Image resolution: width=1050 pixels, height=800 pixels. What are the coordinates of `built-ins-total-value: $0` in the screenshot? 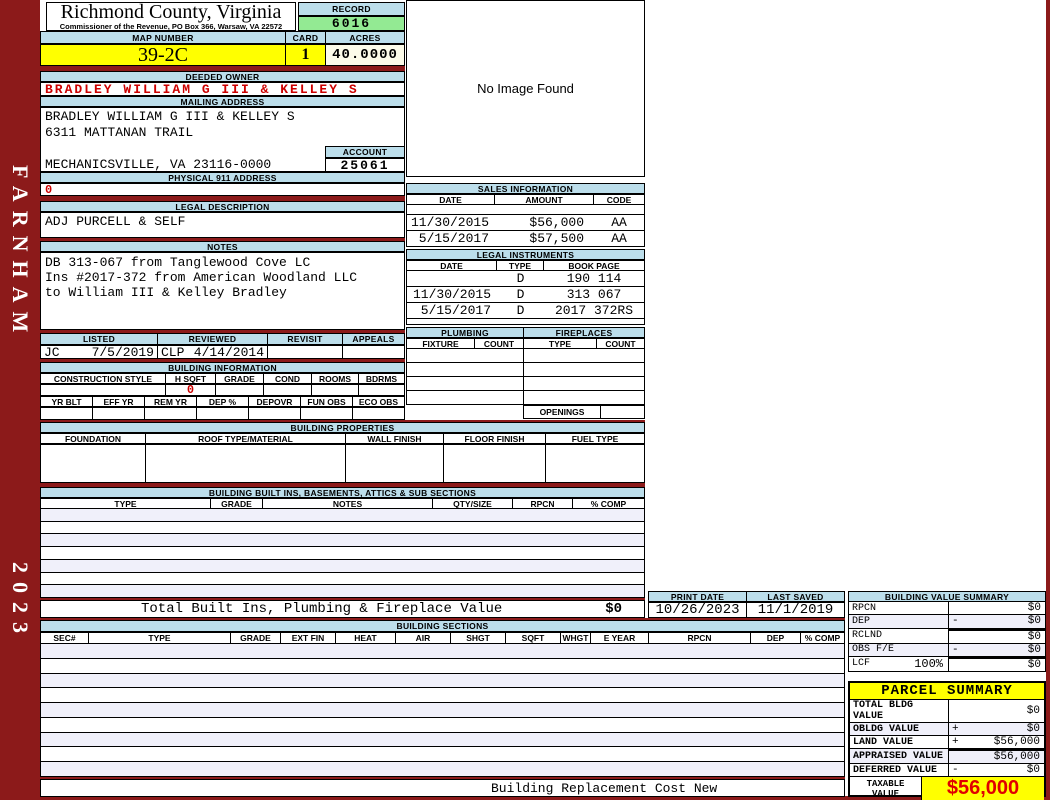 It's located at (613, 609).